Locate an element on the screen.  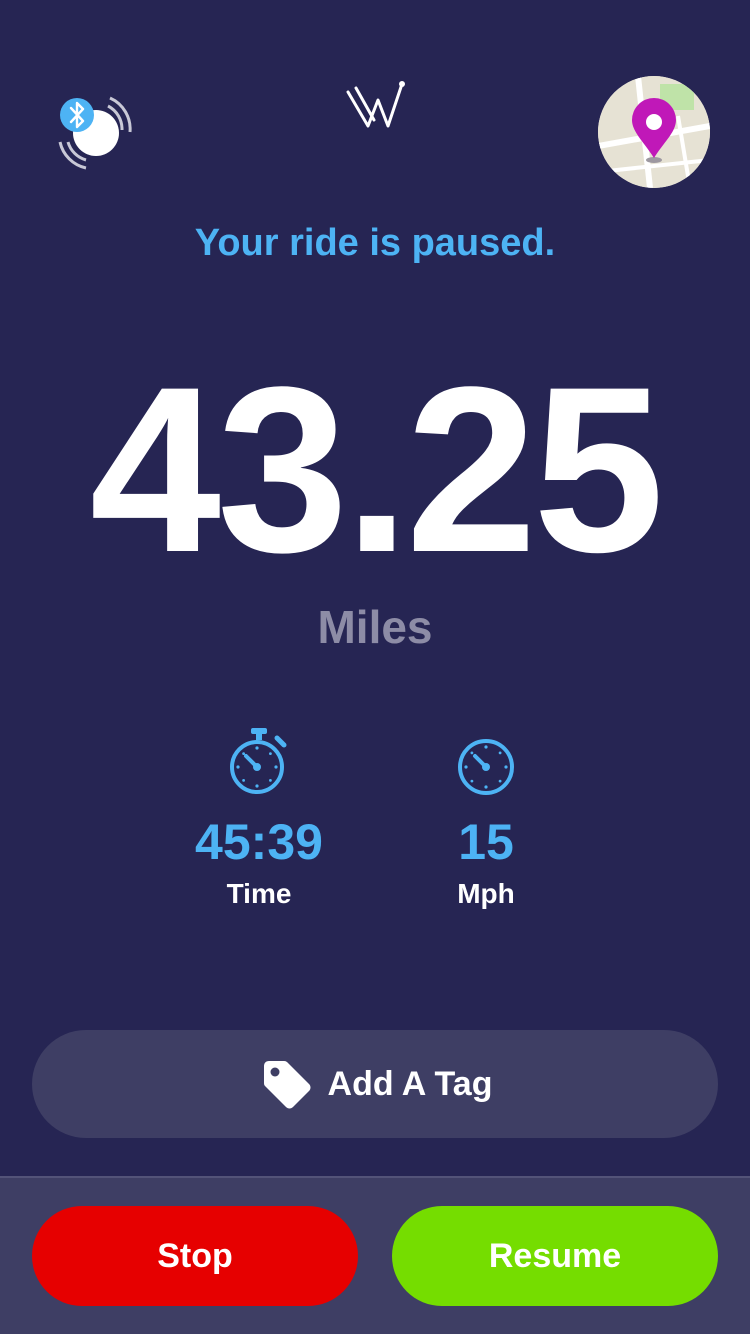
speed-stat: 15 Mph is located at coordinates (486, 818).